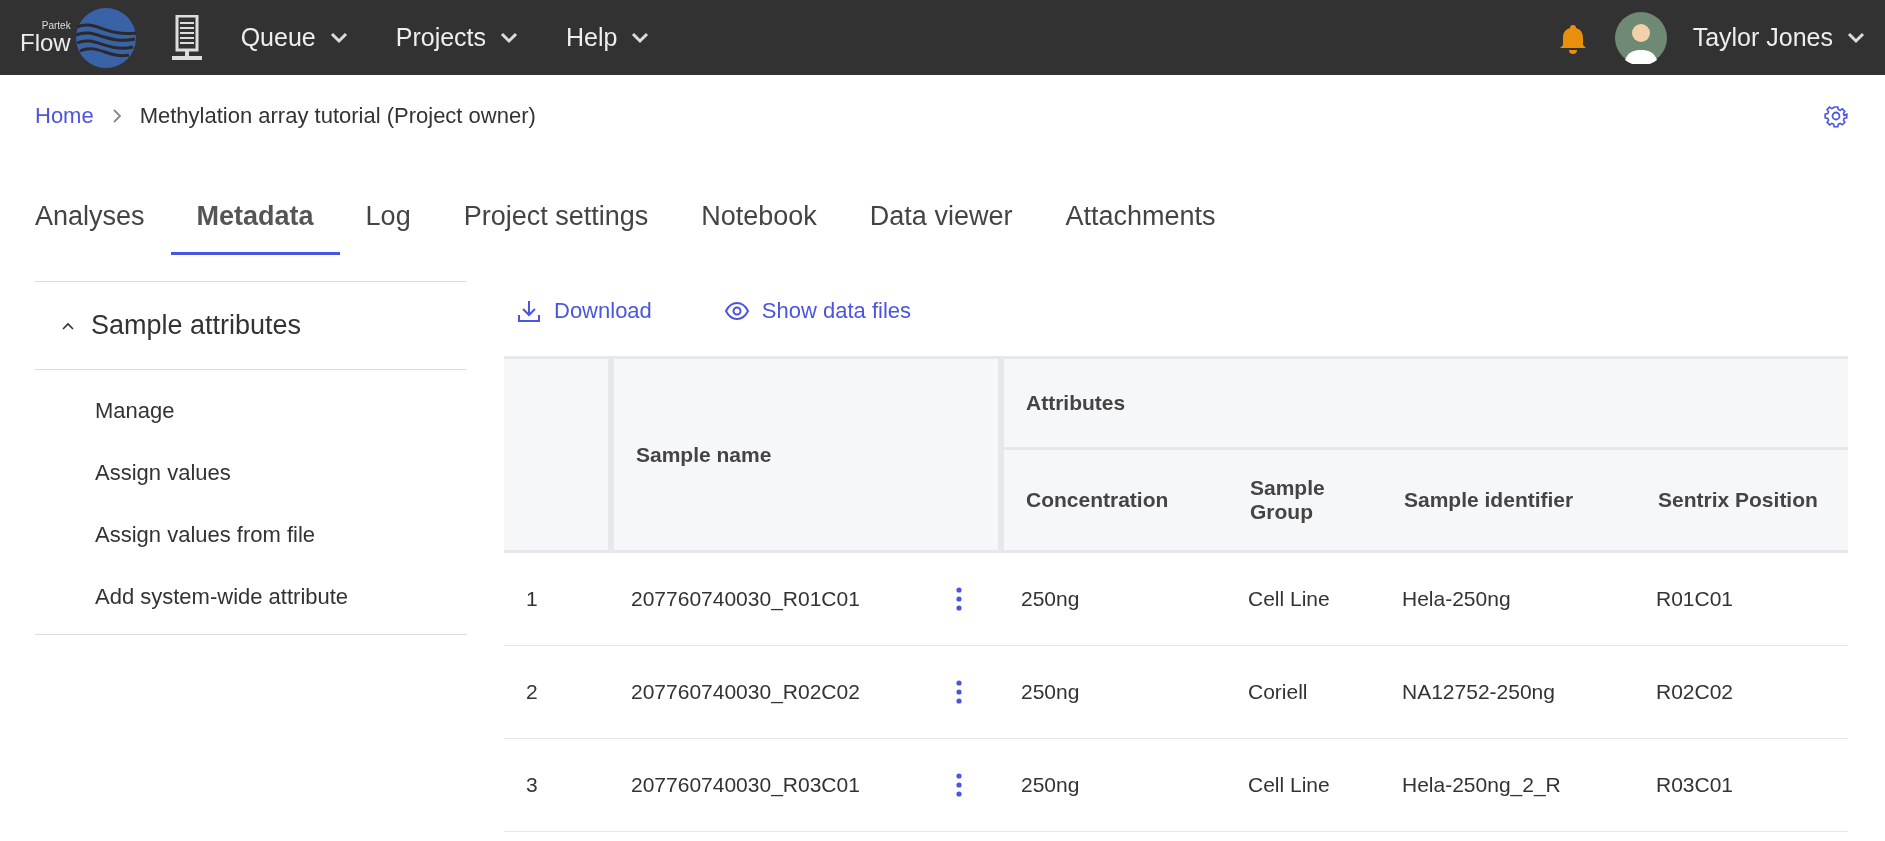 Image resolution: width=1885 pixels, height=841 pixels. I want to click on avatar, so click(1640, 37).